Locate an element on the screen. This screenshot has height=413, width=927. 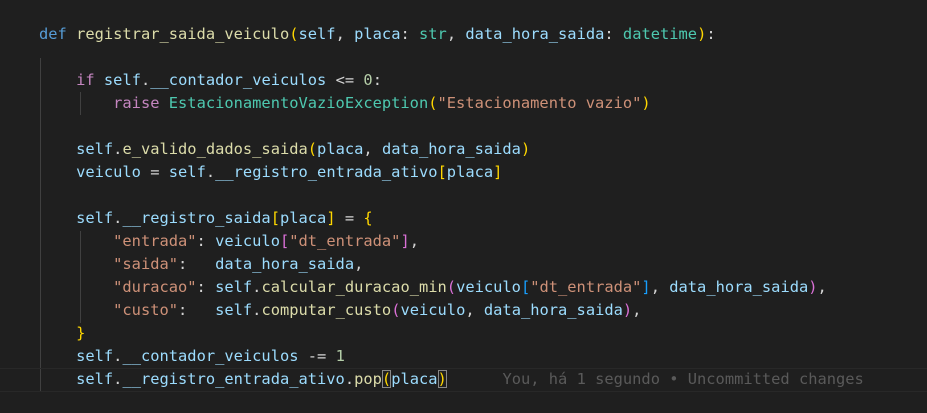
code-token: <= is located at coordinates (345, 80).